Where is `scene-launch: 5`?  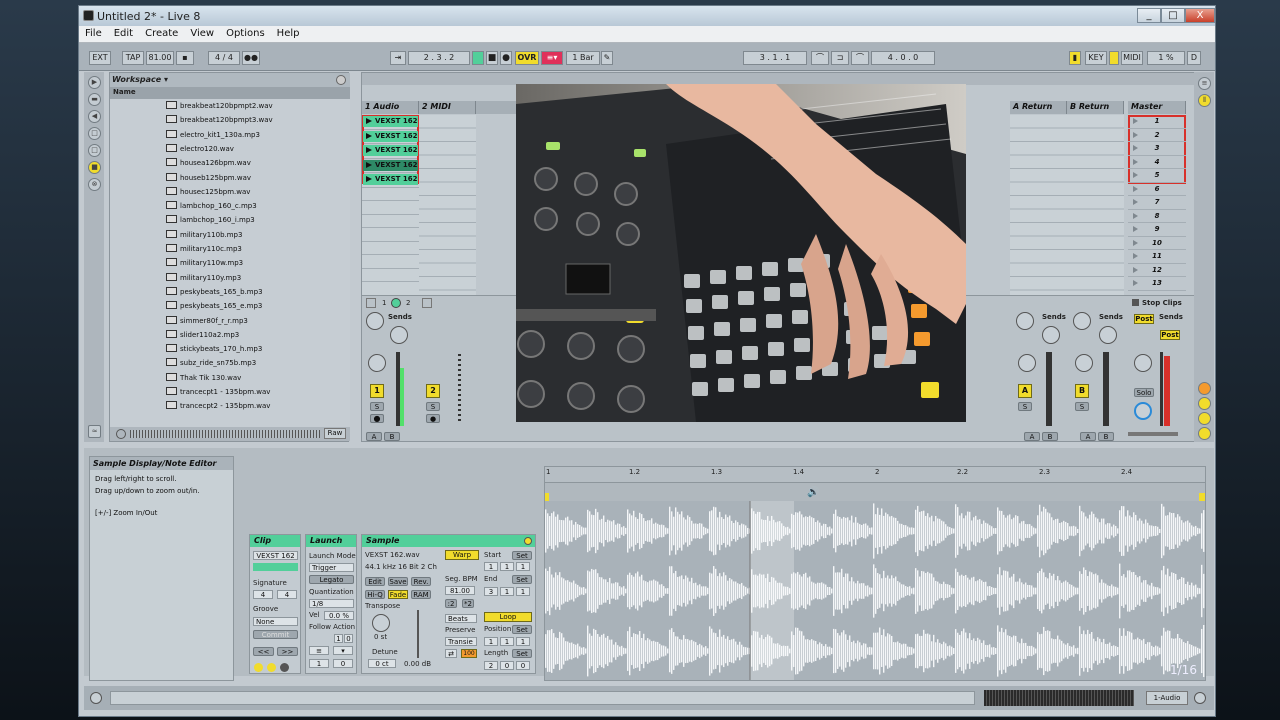
scene-launch: 5 is located at coordinates (1157, 176).